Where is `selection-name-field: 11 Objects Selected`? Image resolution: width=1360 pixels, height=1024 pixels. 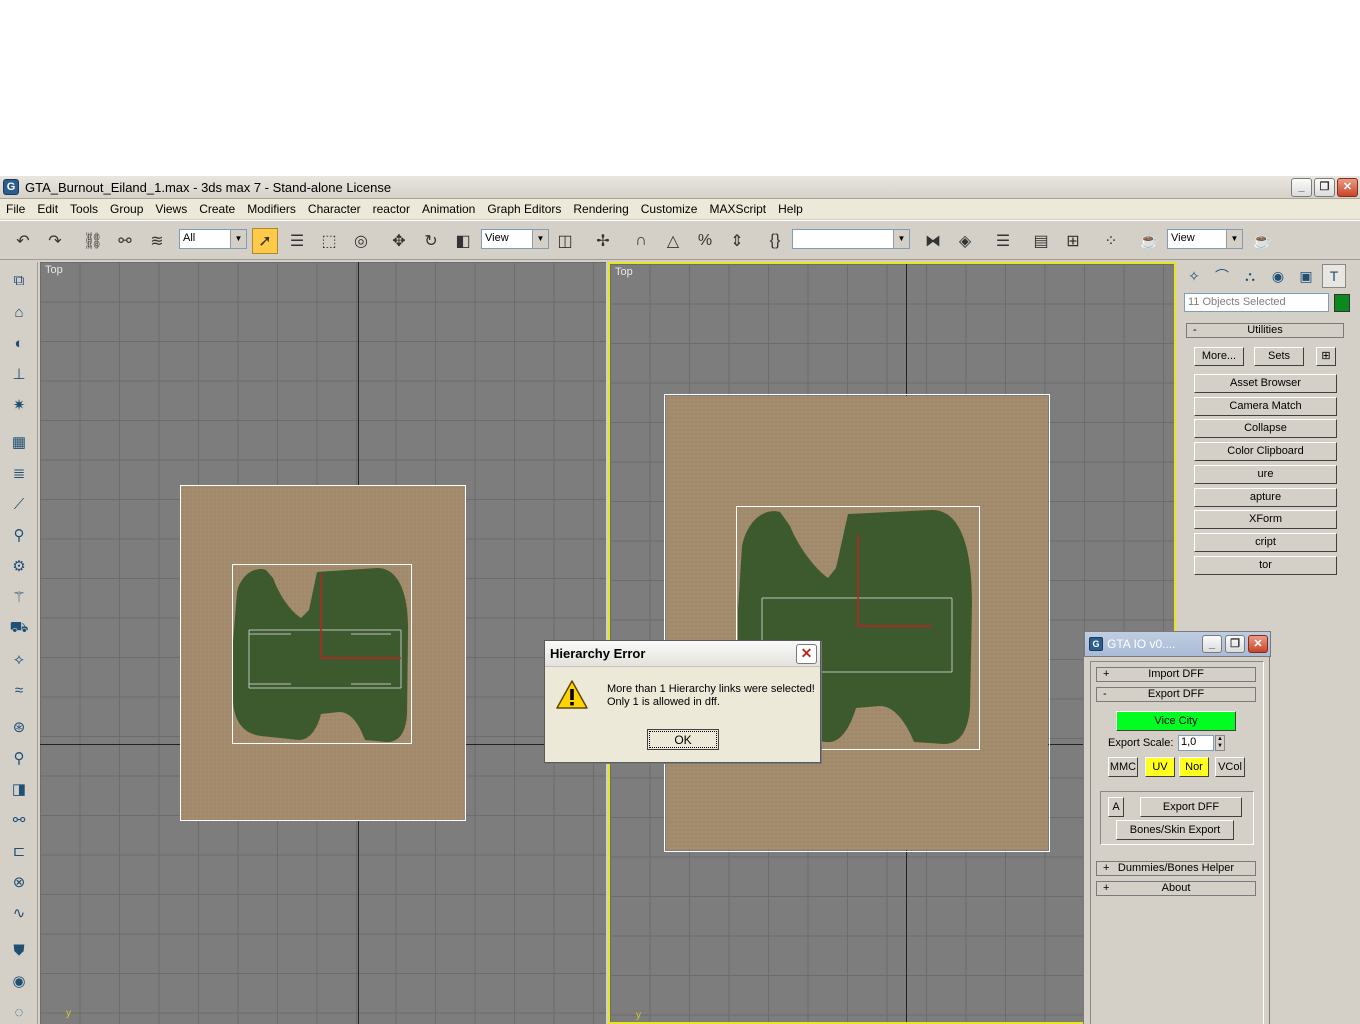 selection-name-field: 11 Objects Selected is located at coordinates (1256, 302).